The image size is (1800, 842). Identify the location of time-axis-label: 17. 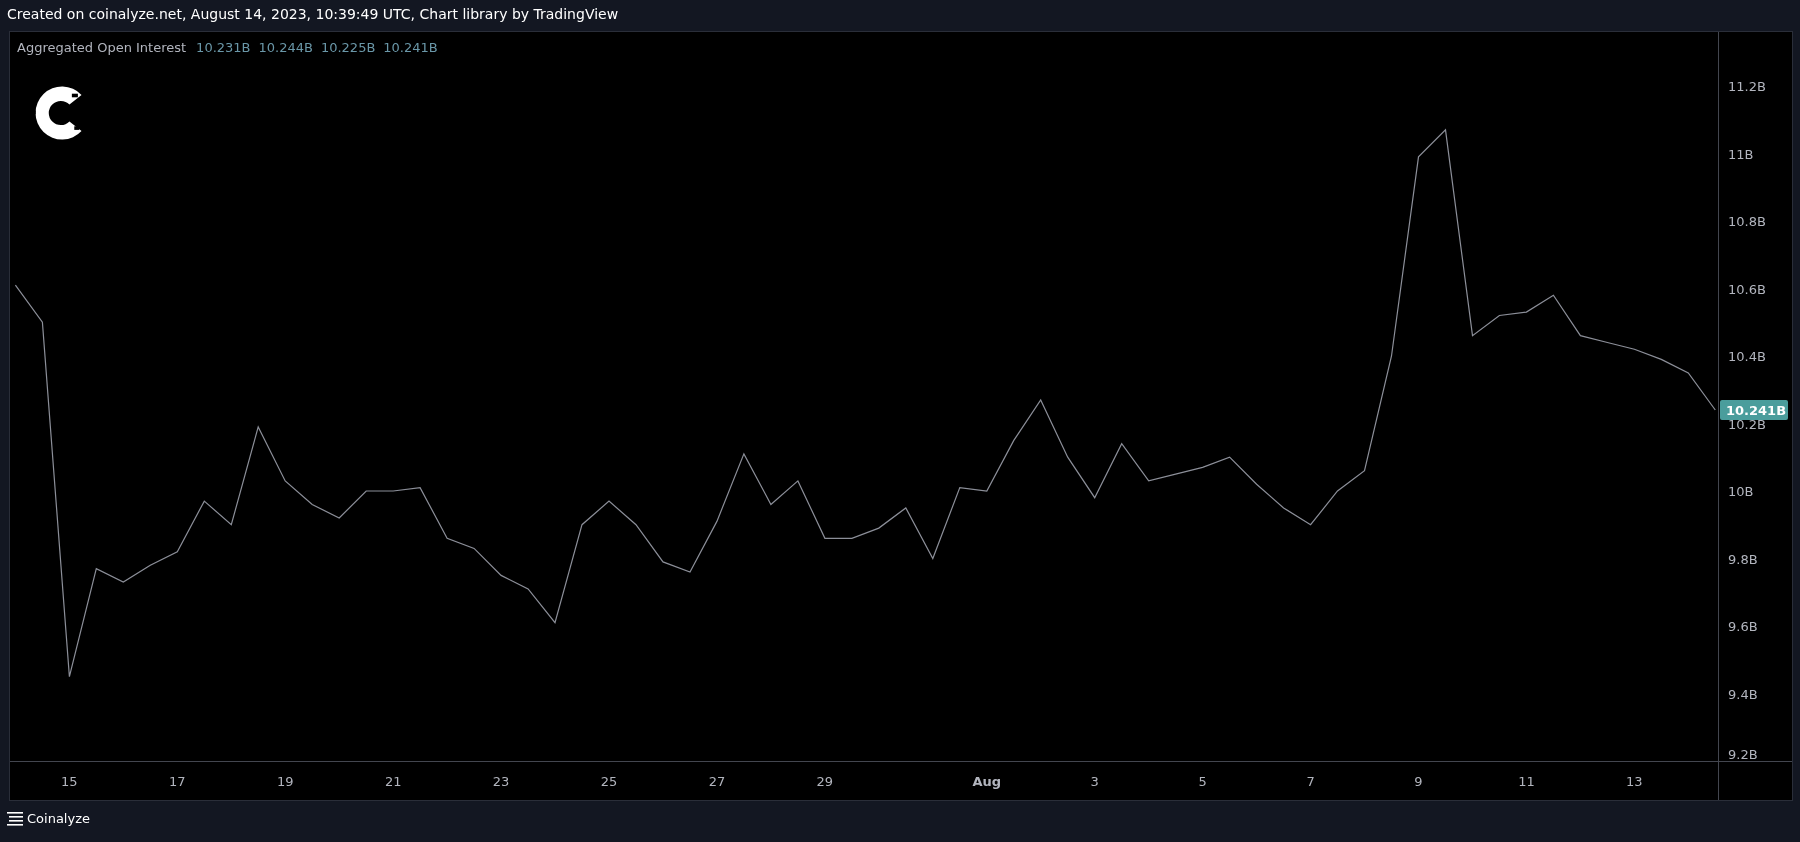
(177, 781).